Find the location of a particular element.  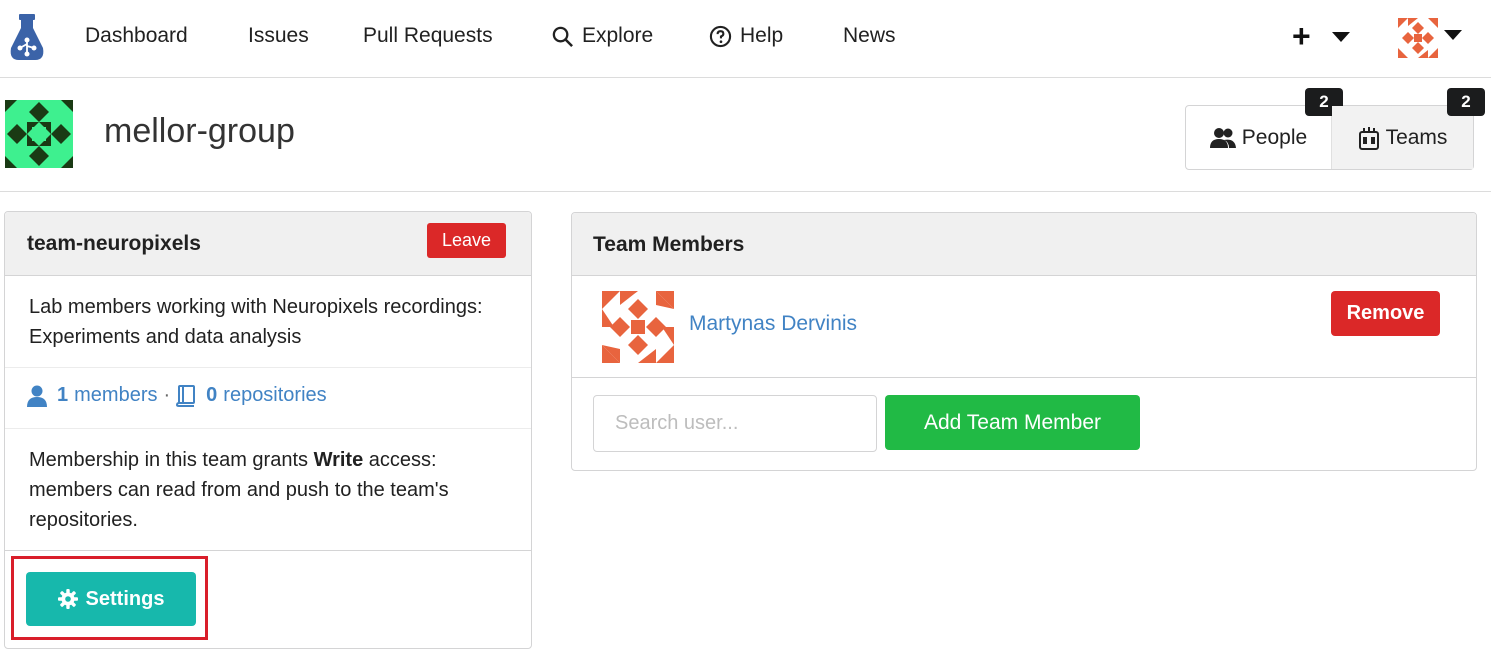

nav-explore-label: Explore is located at coordinates (618, 35).